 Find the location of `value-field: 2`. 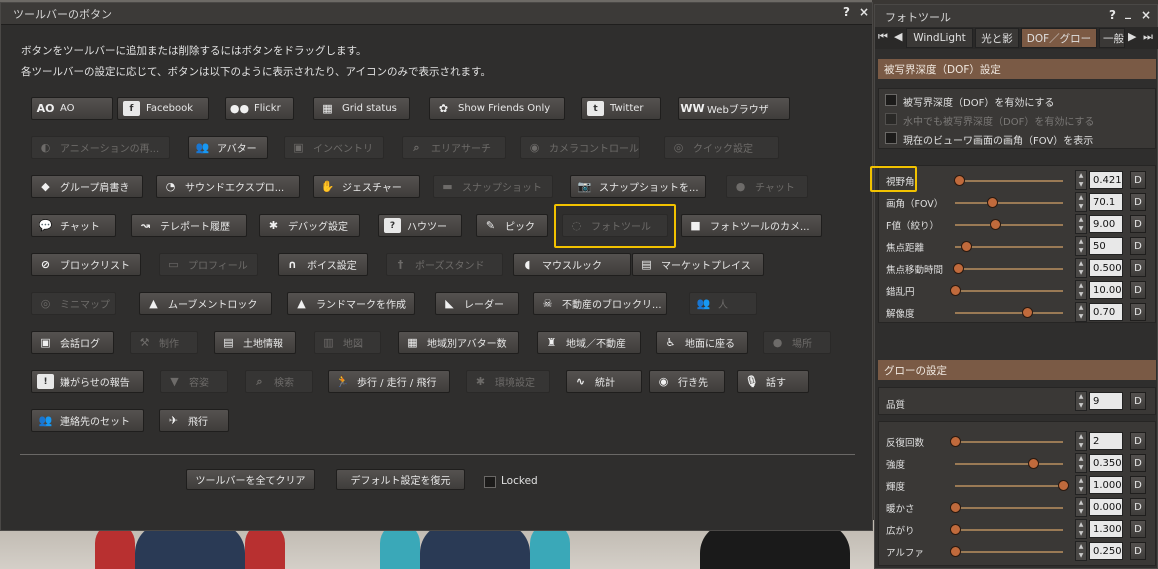

value-field: 2 is located at coordinates (1106, 441).